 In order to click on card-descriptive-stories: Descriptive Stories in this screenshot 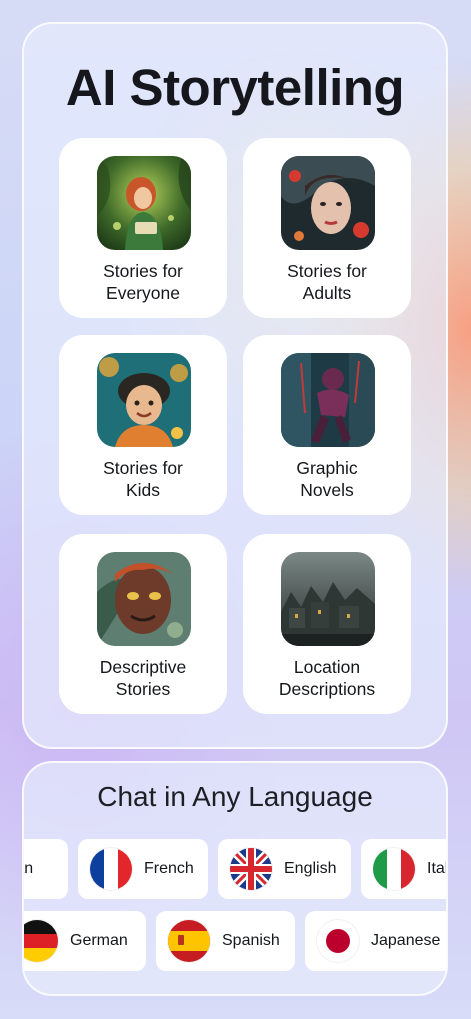, I will do `click(143, 624)`.